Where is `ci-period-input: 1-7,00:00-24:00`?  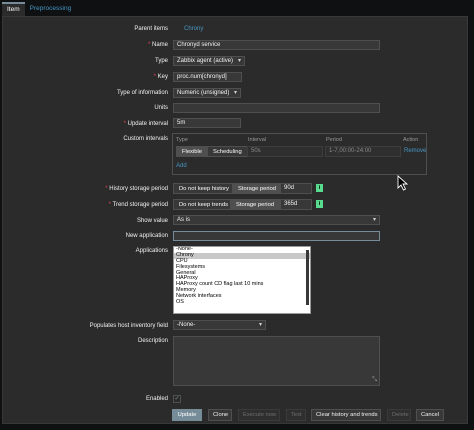
ci-period-input: 1-7,00:00-24:00 is located at coordinates (363, 151).